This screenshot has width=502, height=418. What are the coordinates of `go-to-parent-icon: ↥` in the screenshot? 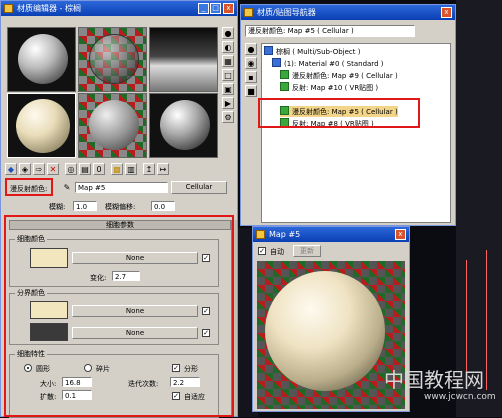 It's located at (149, 169).